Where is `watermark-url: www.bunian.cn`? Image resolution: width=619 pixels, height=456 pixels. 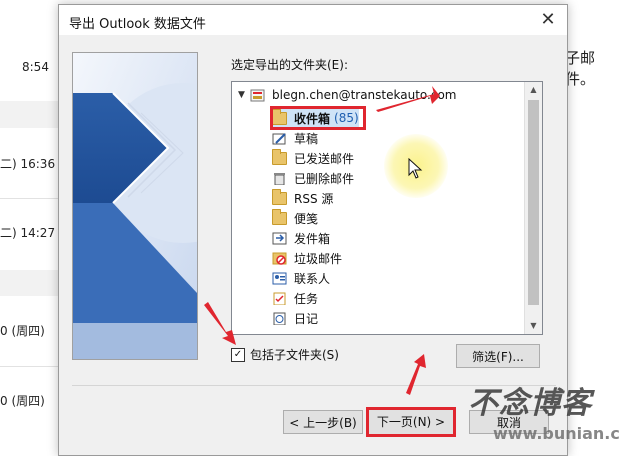
watermark-url: www.bunian.cn is located at coordinates (556, 433).